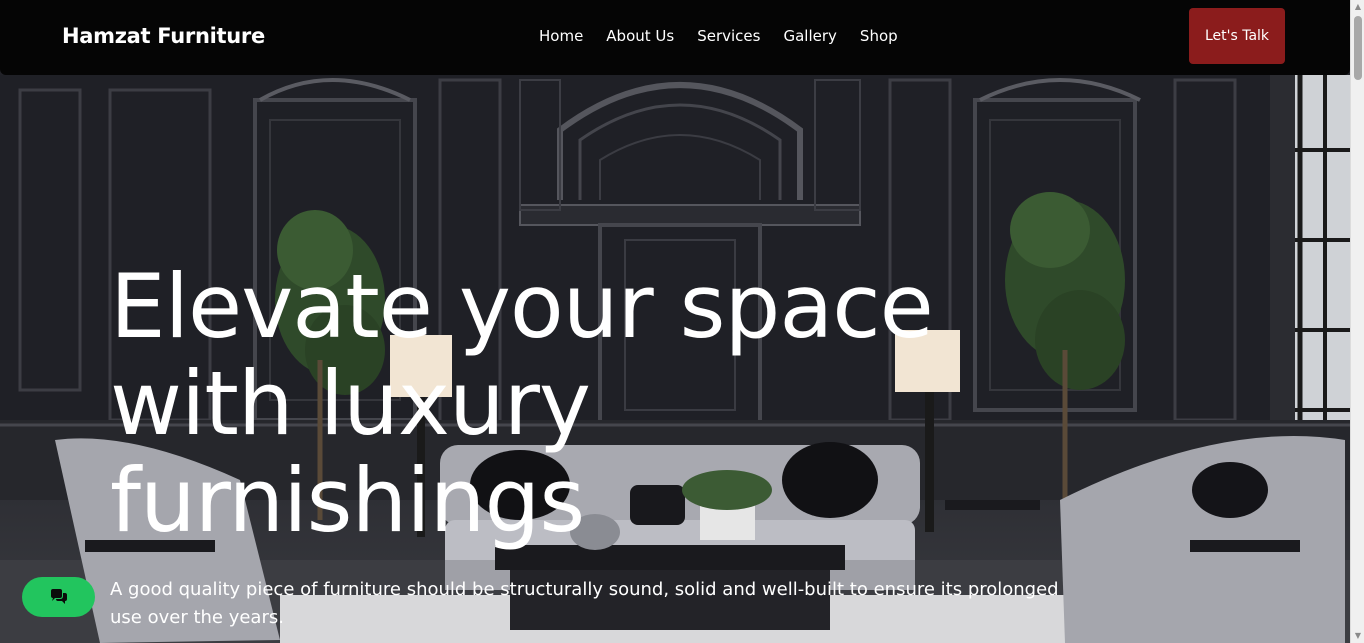 The image size is (1364, 643). Describe the element at coordinates (809, 36) in the screenshot. I see `nav-link-gallery: Gallery` at that location.